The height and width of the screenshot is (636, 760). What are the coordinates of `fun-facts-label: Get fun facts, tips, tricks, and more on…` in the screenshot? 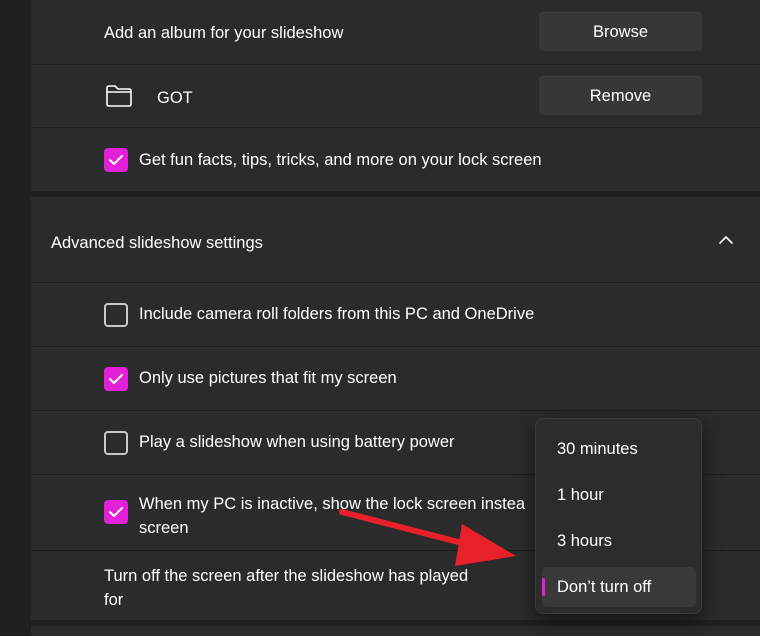 It's located at (340, 160).